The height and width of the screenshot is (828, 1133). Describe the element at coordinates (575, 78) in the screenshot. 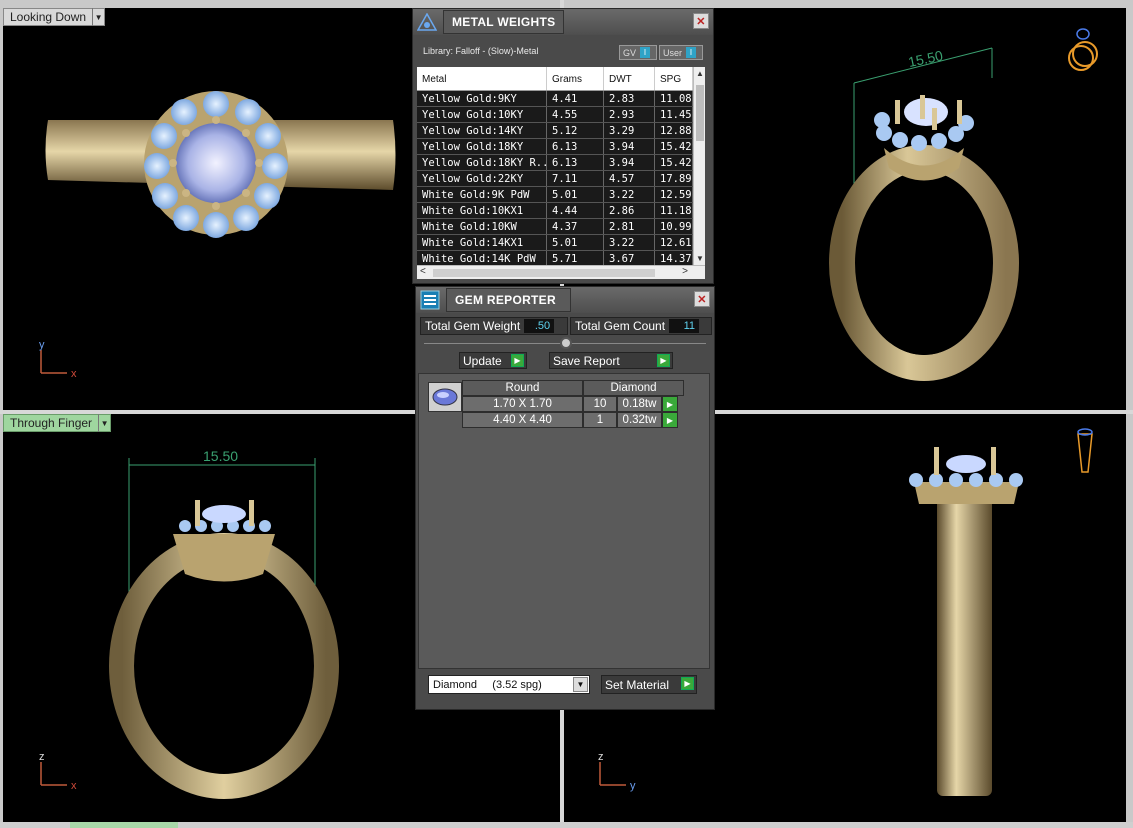

I see `col-grams: Grams` at that location.